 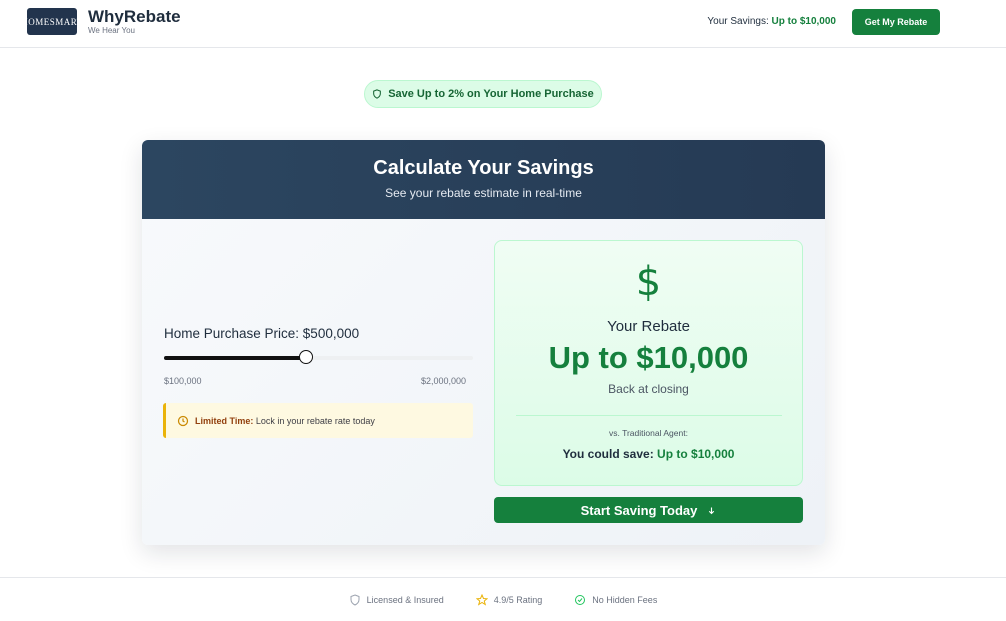 What do you see at coordinates (491, 94) in the screenshot?
I see `promo-text: Save Up to 2% on Your Home Purchase` at bounding box center [491, 94].